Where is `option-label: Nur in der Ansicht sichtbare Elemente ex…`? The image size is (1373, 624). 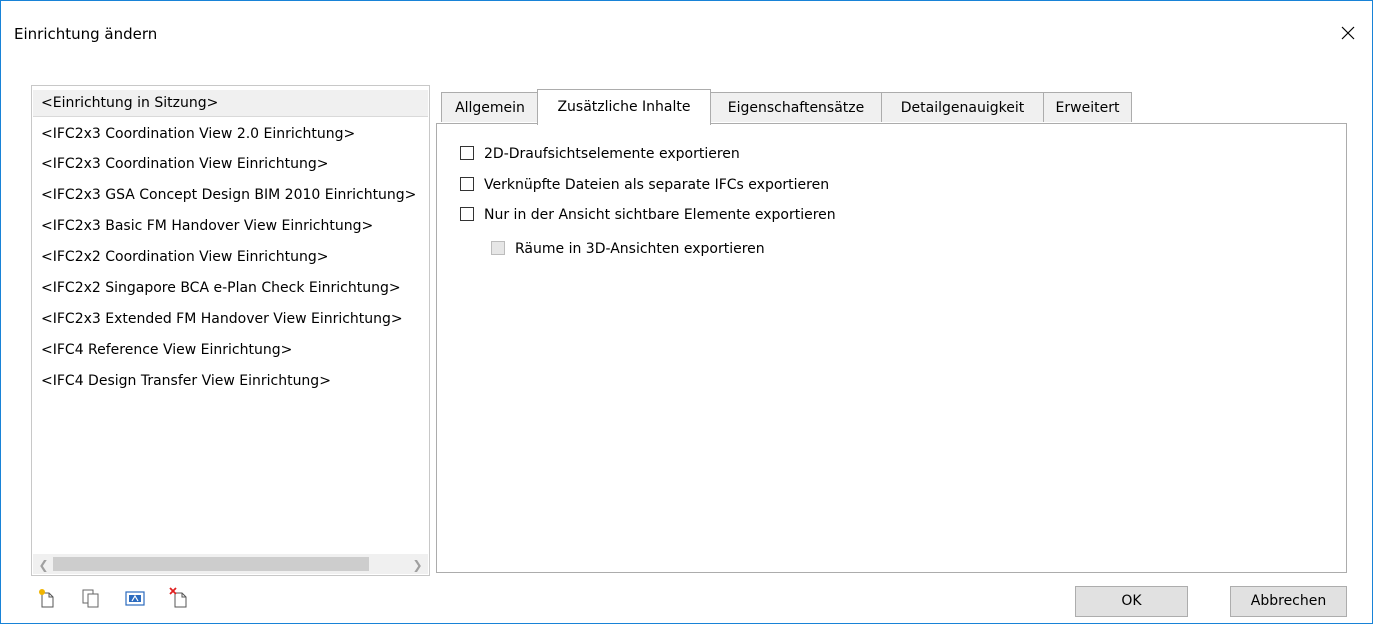
option-label: Nur in der Ansicht sichtbare Elemente ex… is located at coordinates (660, 215).